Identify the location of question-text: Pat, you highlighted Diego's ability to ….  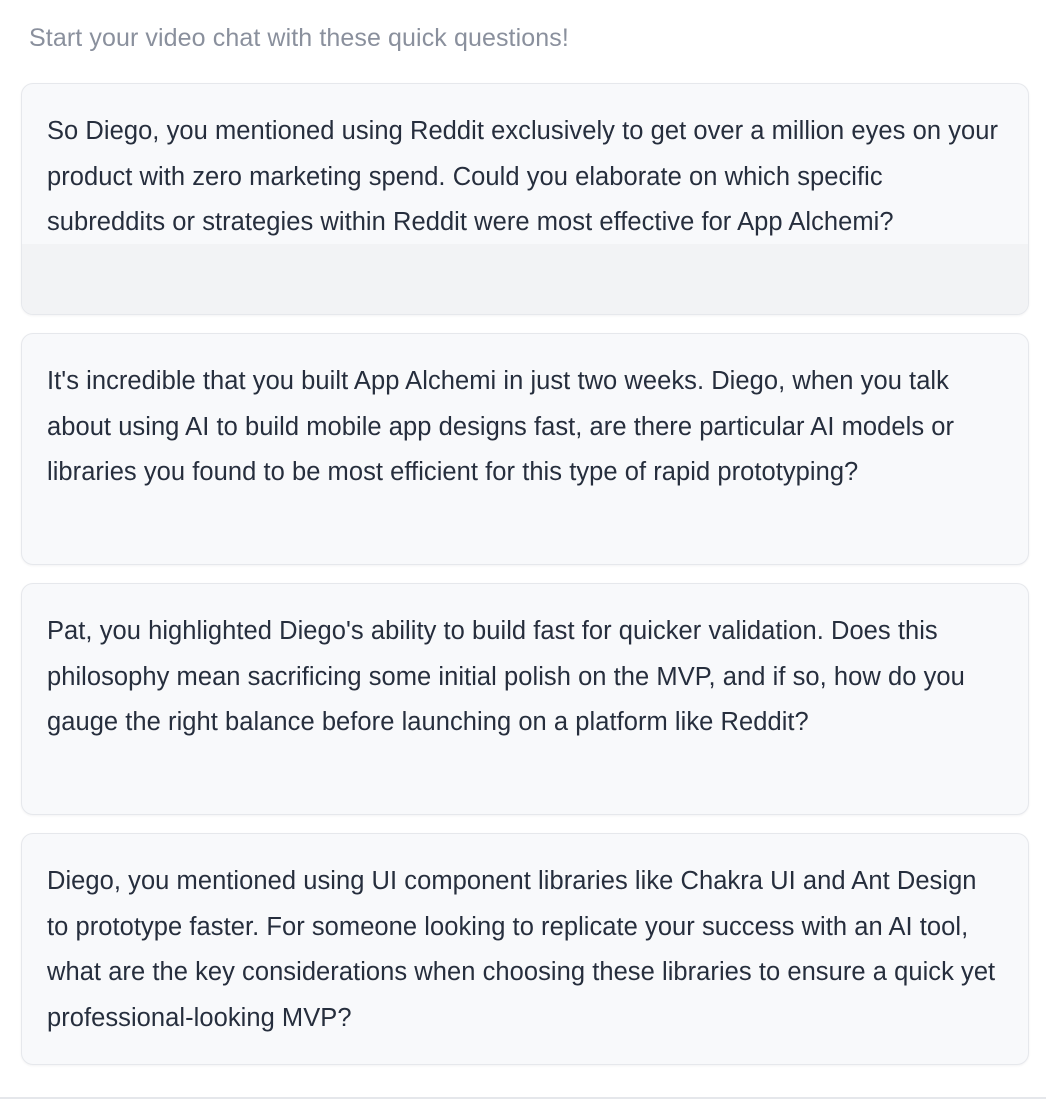
(506, 676).